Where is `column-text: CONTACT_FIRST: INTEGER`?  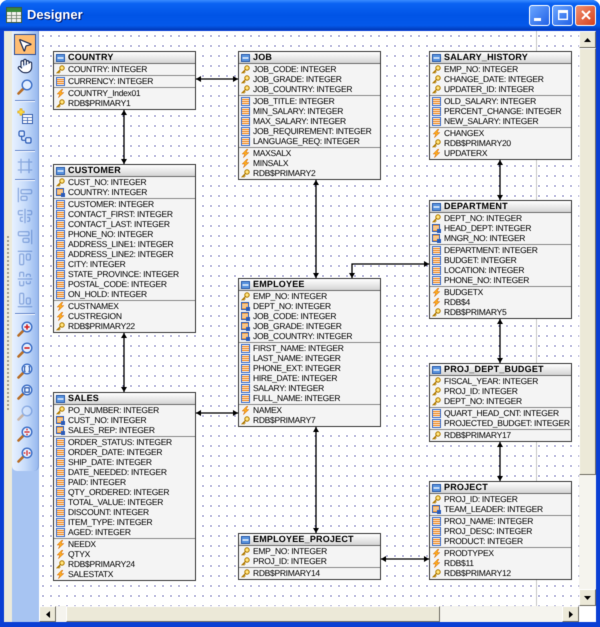
column-text: CONTACT_FIRST: INTEGER is located at coordinates (120, 214).